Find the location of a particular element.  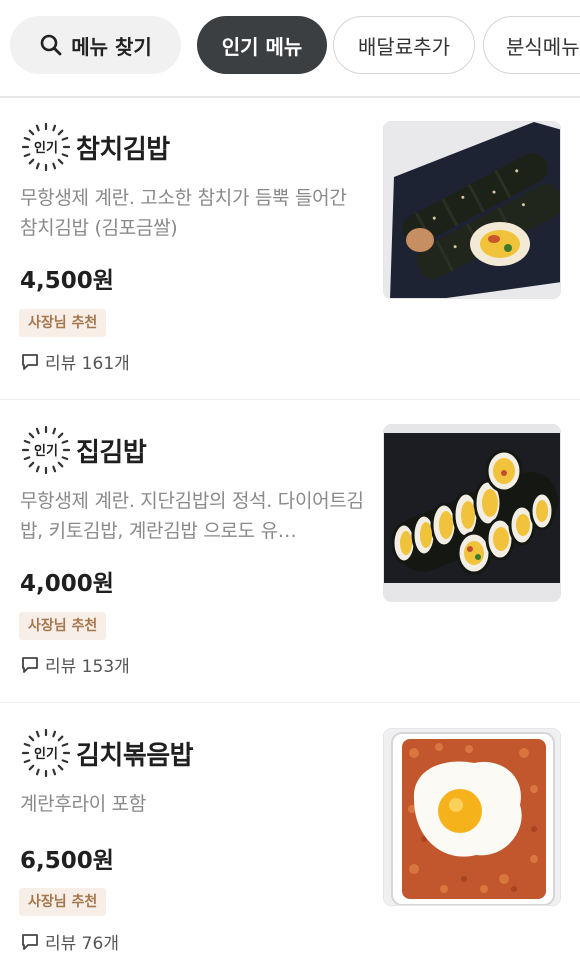

menu-item-price: 4,000원 is located at coordinates (67, 584).